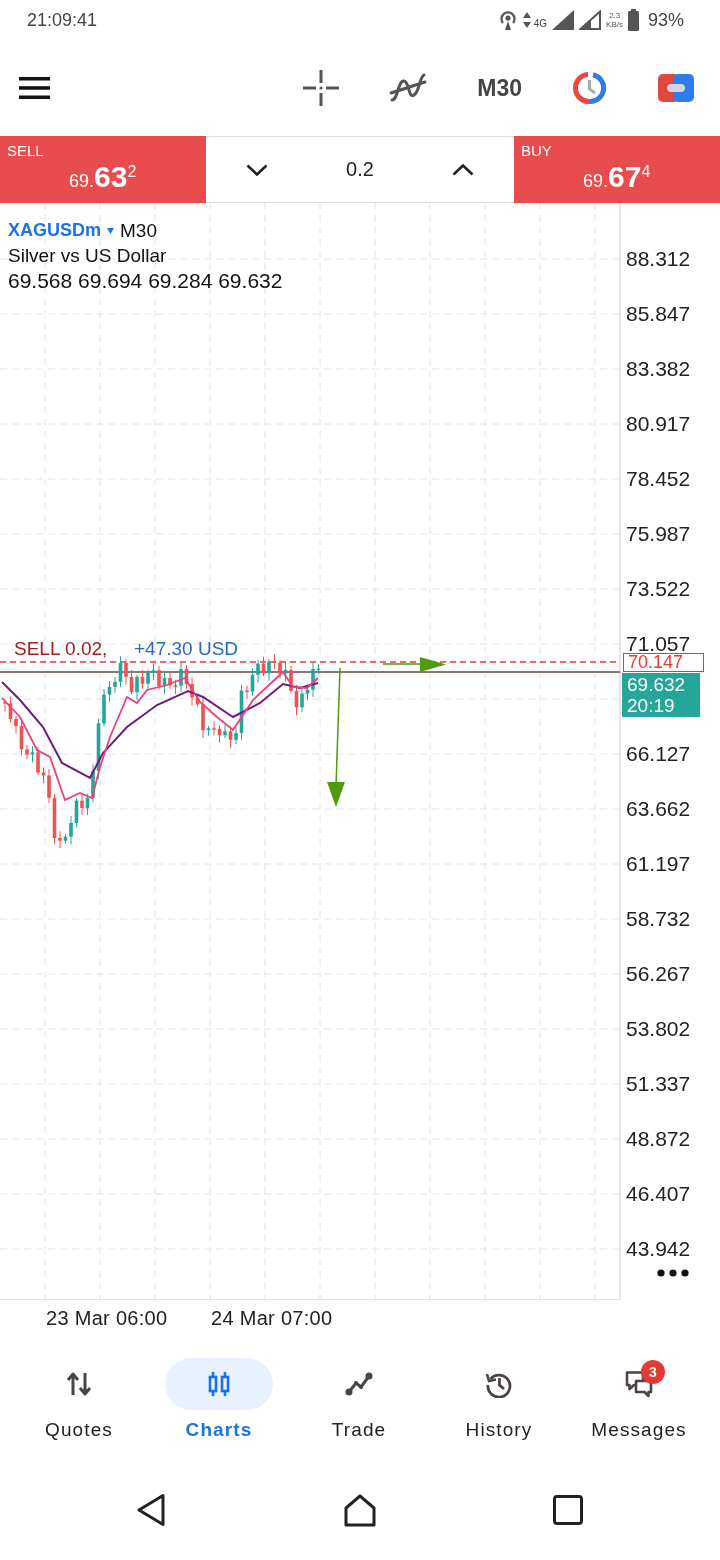  What do you see at coordinates (658, 1194) in the screenshot?
I see `price-axis-label: 46.407` at bounding box center [658, 1194].